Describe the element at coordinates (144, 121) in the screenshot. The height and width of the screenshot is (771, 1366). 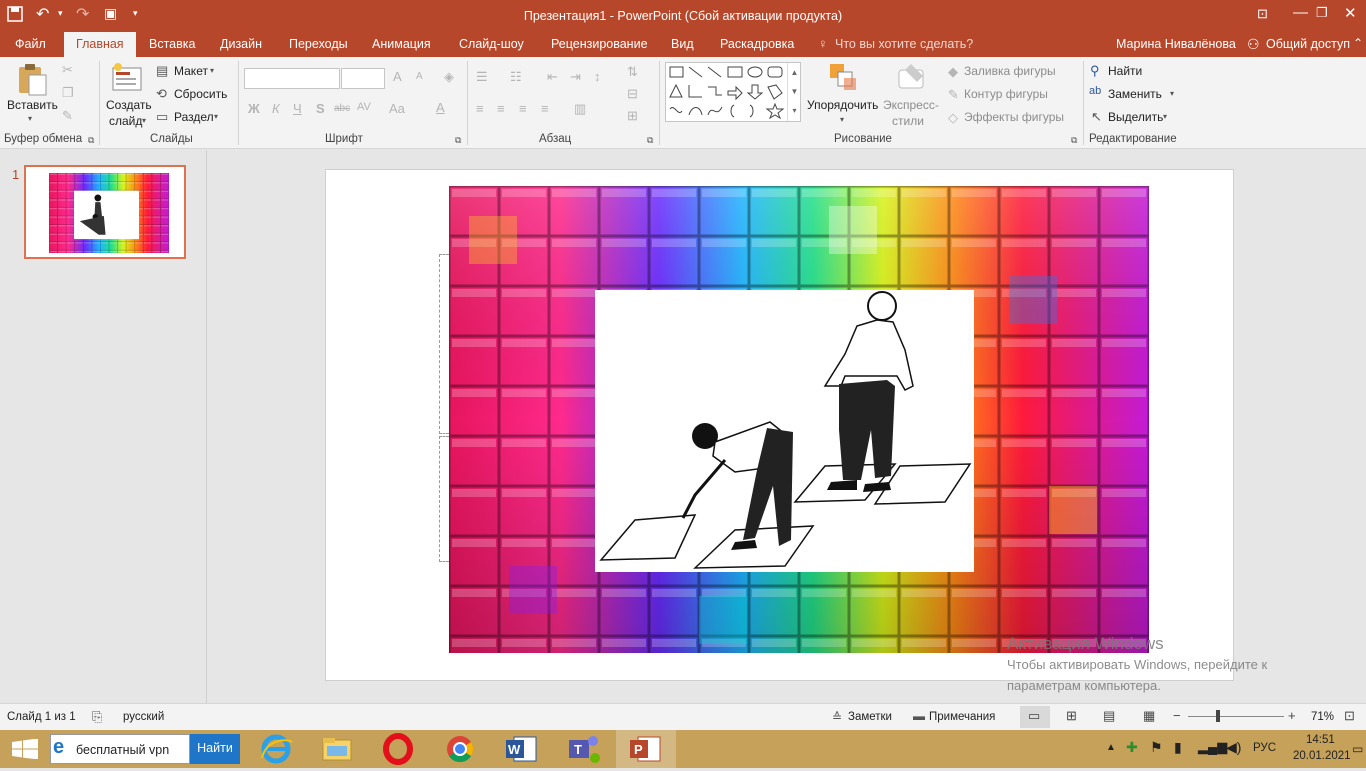
I see `new-slide-dropdown-icon: ▾` at that location.